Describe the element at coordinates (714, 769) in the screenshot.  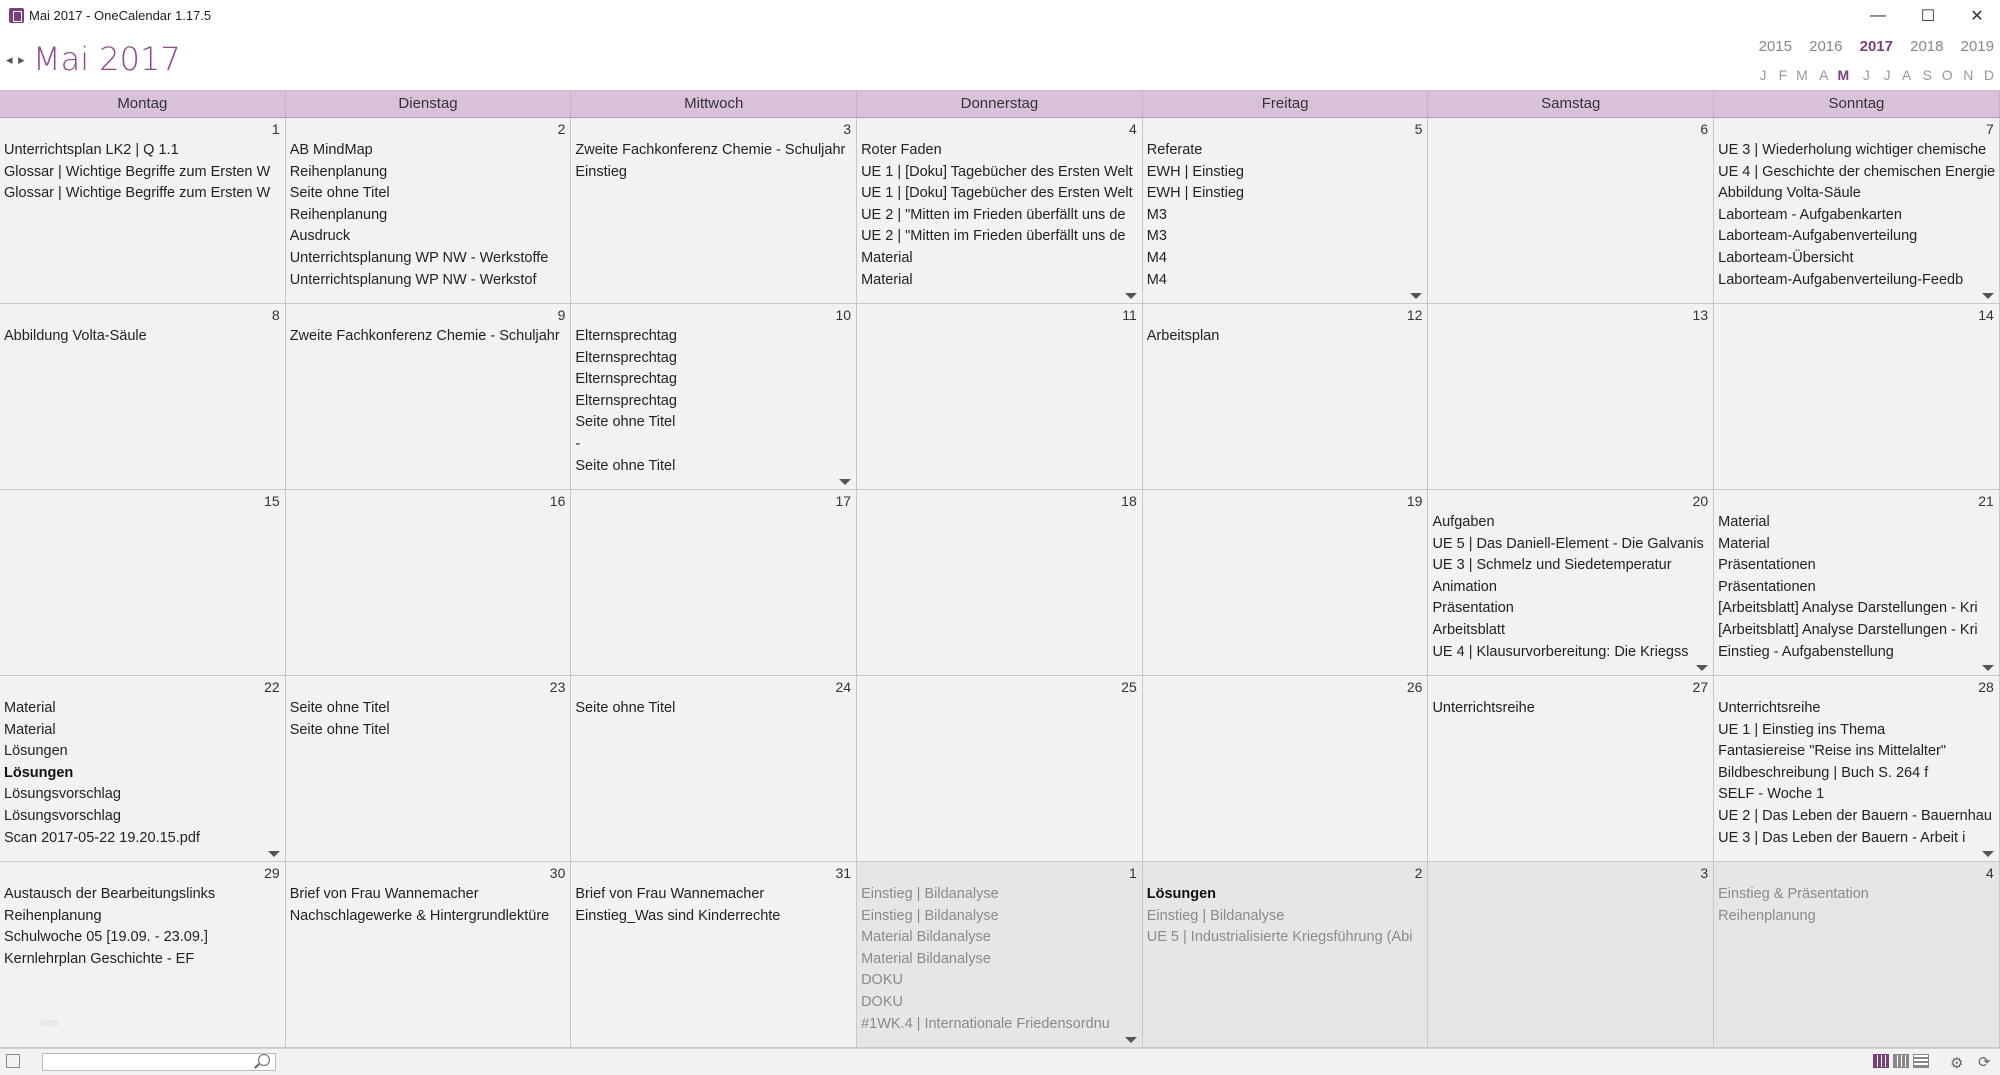
I see `day-cell: 24 Seite ohne Titel` at that location.